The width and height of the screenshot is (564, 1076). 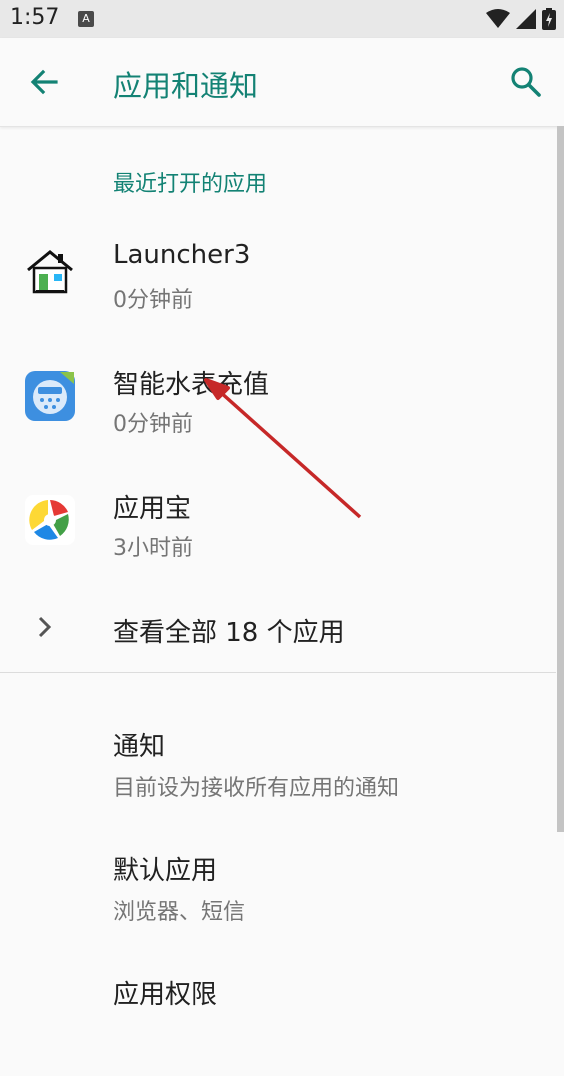 I want to click on divider, so click(x=278, y=672).